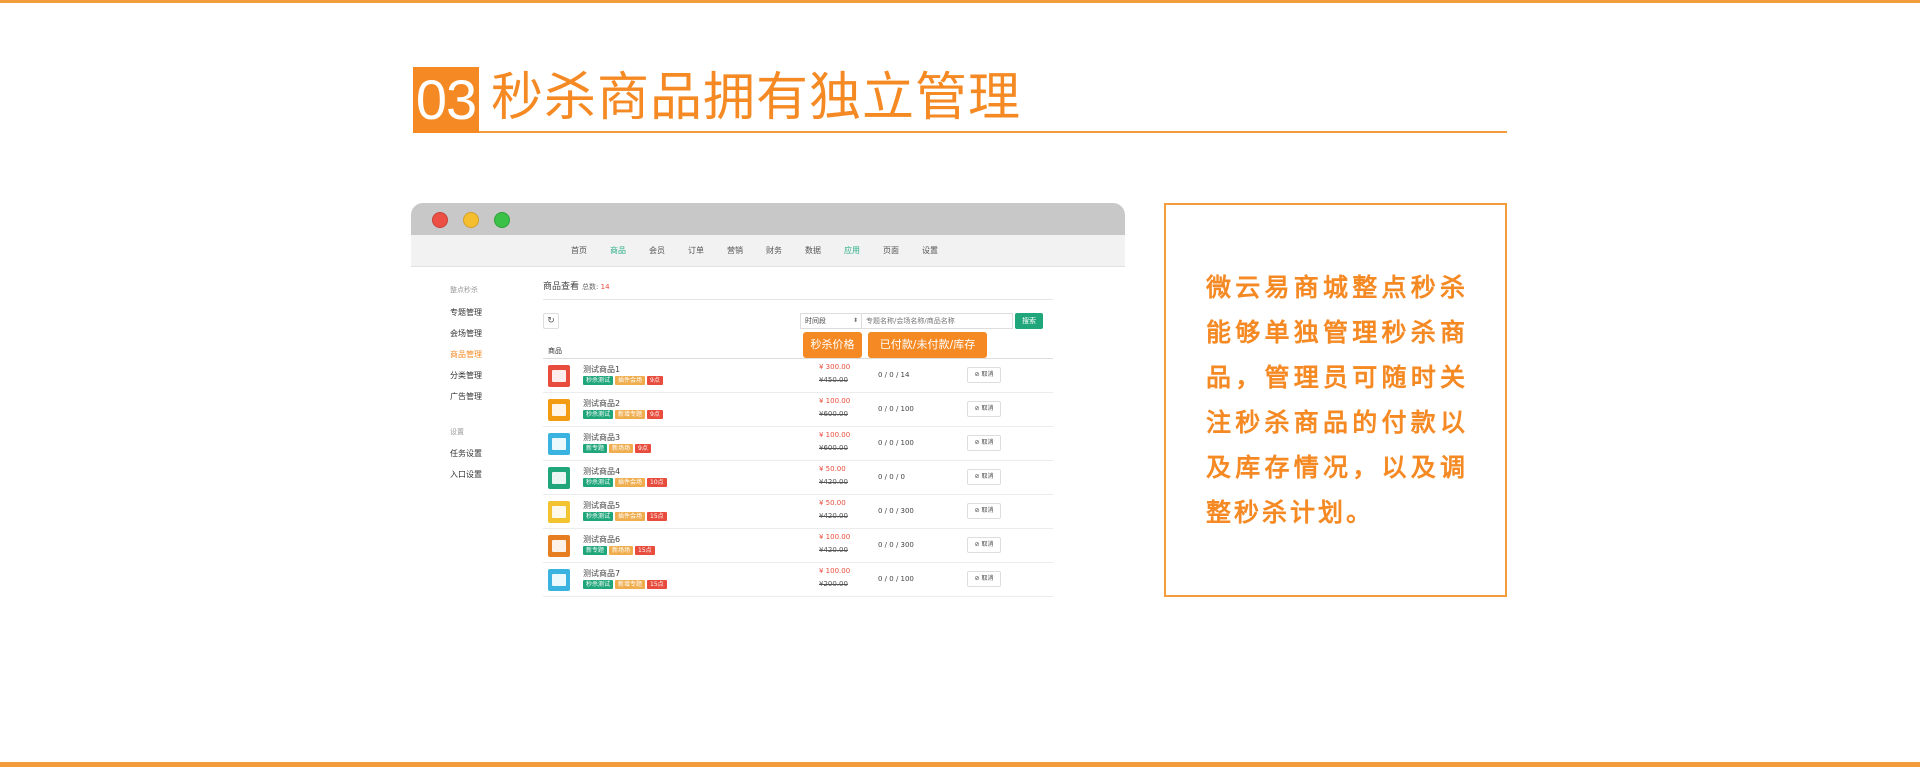 This screenshot has width=1920, height=767. I want to click on total-count-label: 总数:, so click(590, 287).